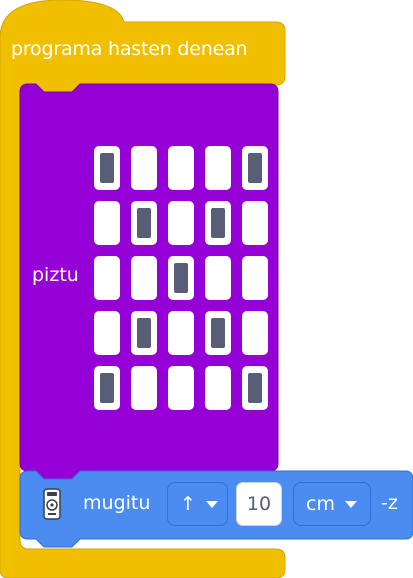  What do you see at coordinates (55, 275) in the screenshot?
I see `matrix-block-label: piztu` at bounding box center [55, 275].